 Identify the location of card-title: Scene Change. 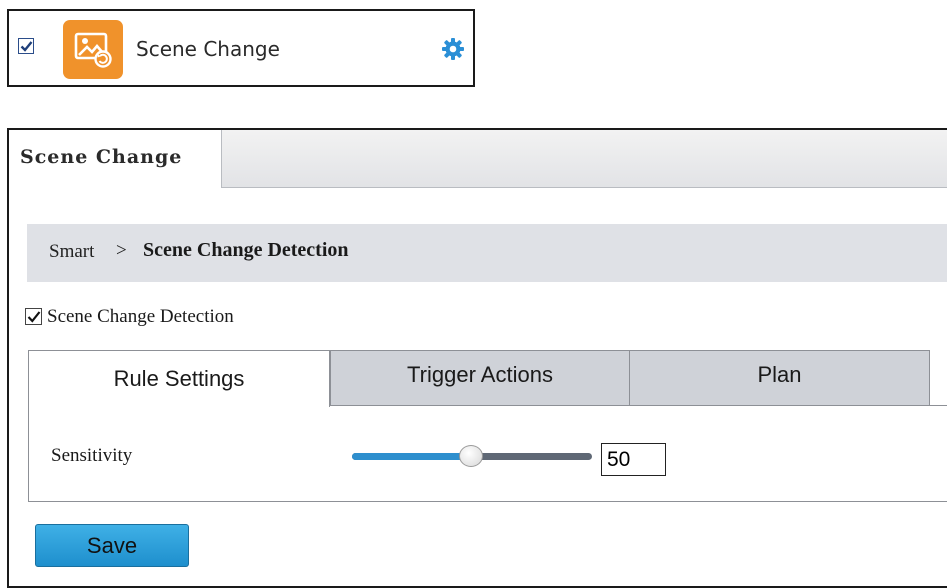
(208, 49).